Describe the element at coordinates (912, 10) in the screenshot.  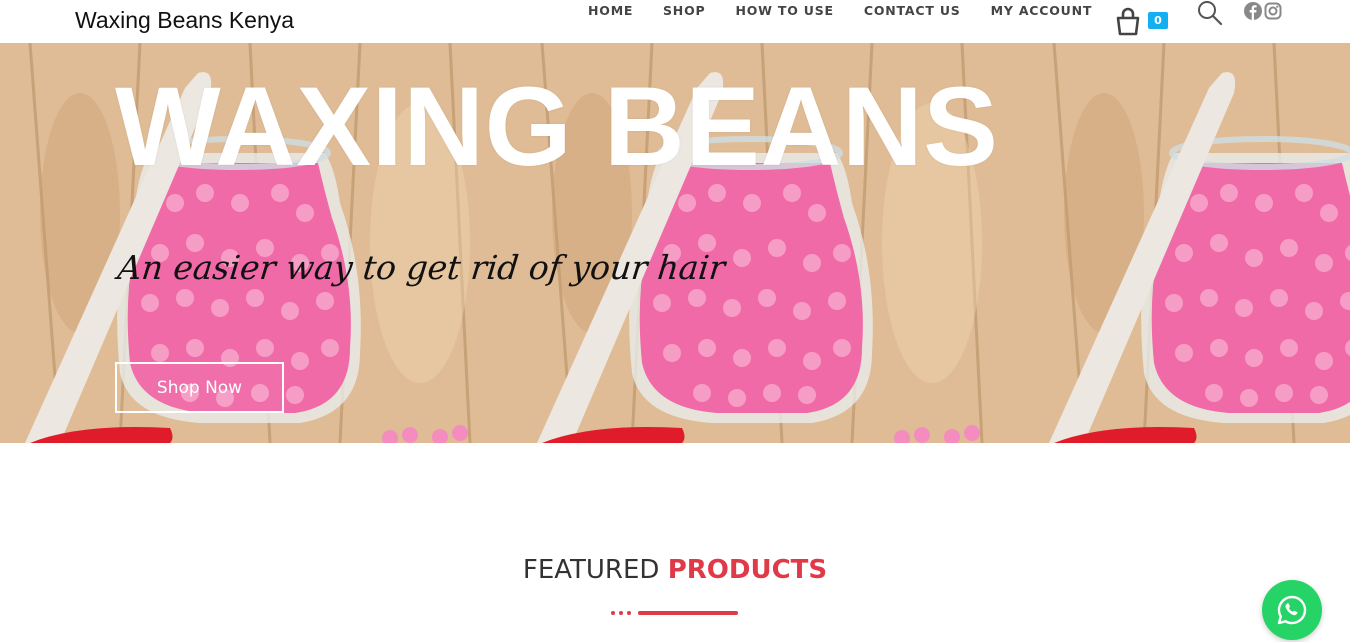
I see `nav-contact-us: CONTACT US` at that location.